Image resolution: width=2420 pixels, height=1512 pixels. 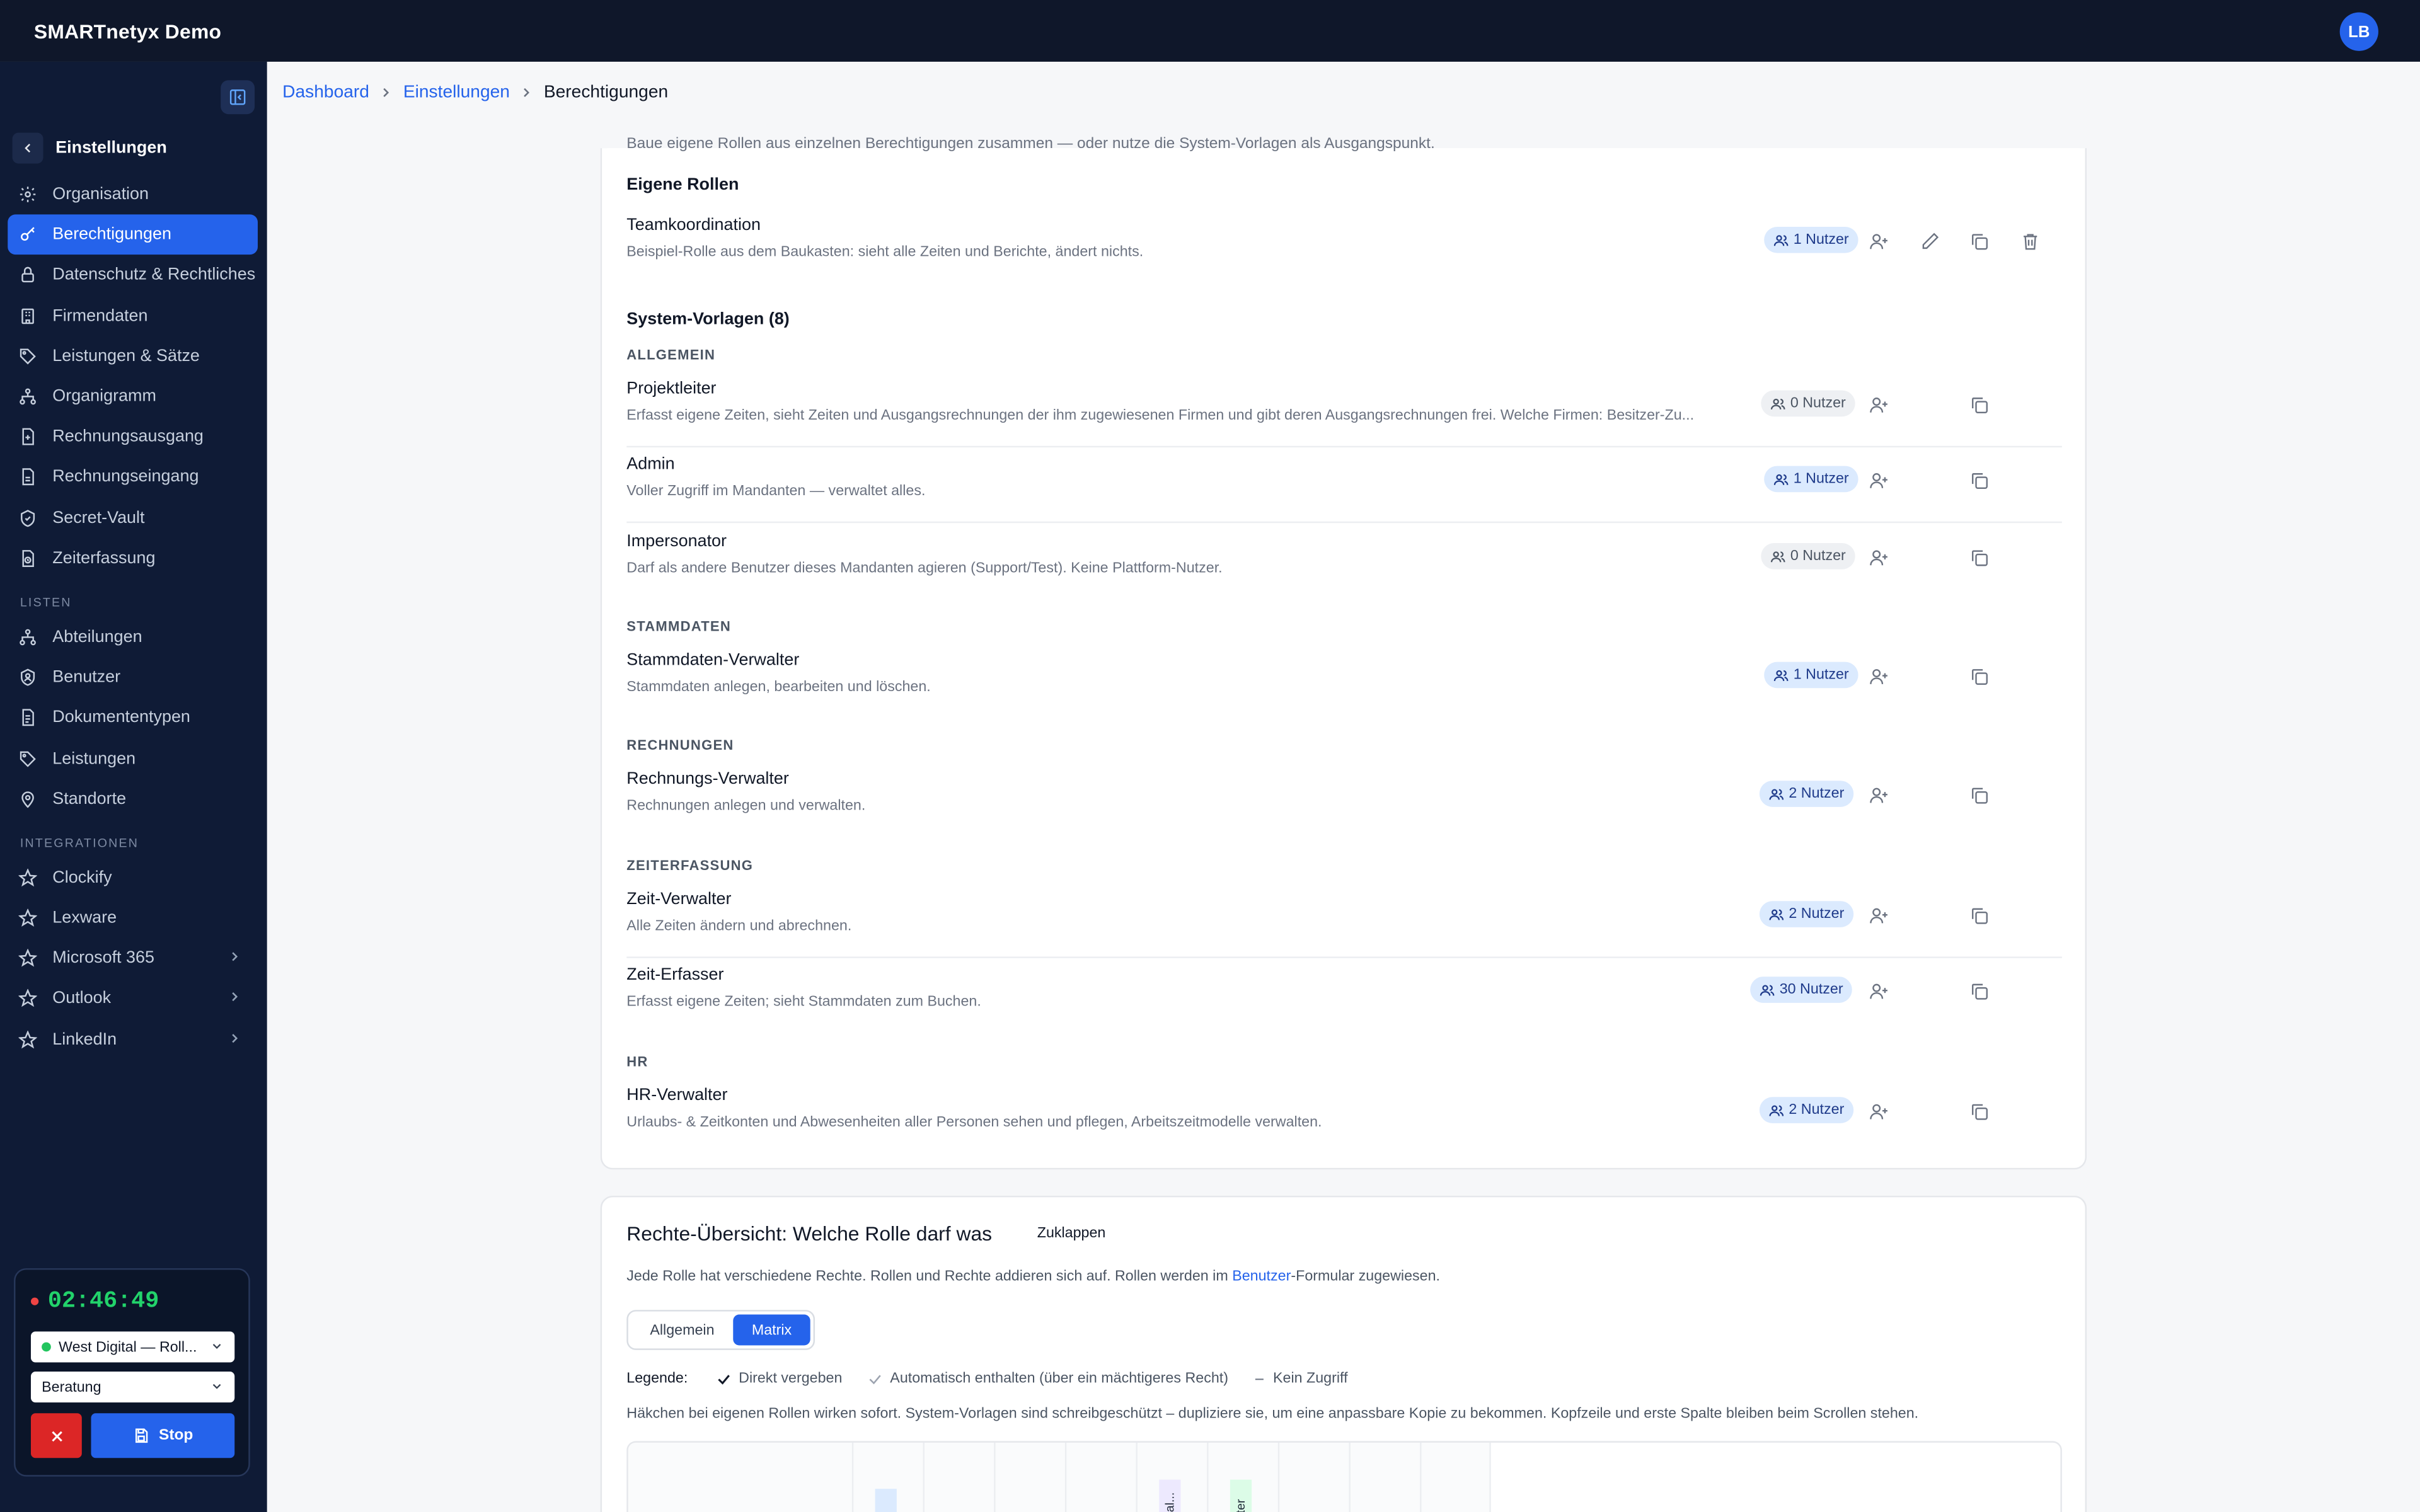 What do you see at coordinates (887, 1477) in the screenshot?
I see `matrix-header-col: on` at bounding box center [887, 1477].